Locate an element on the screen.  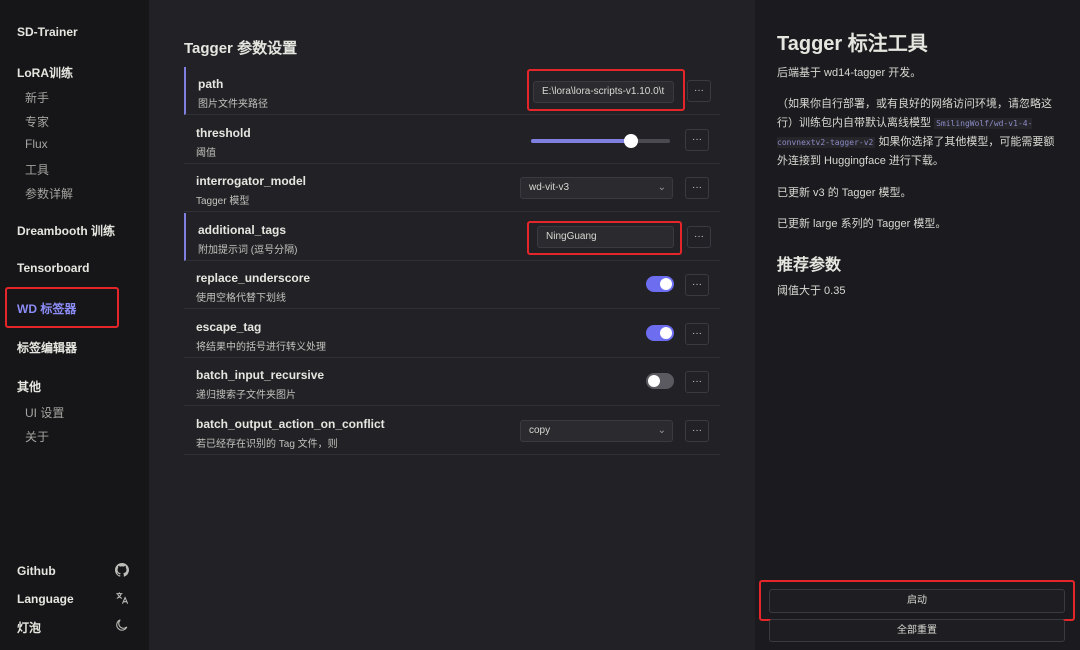
highlight-box-start is located at coordinates (917, 600).